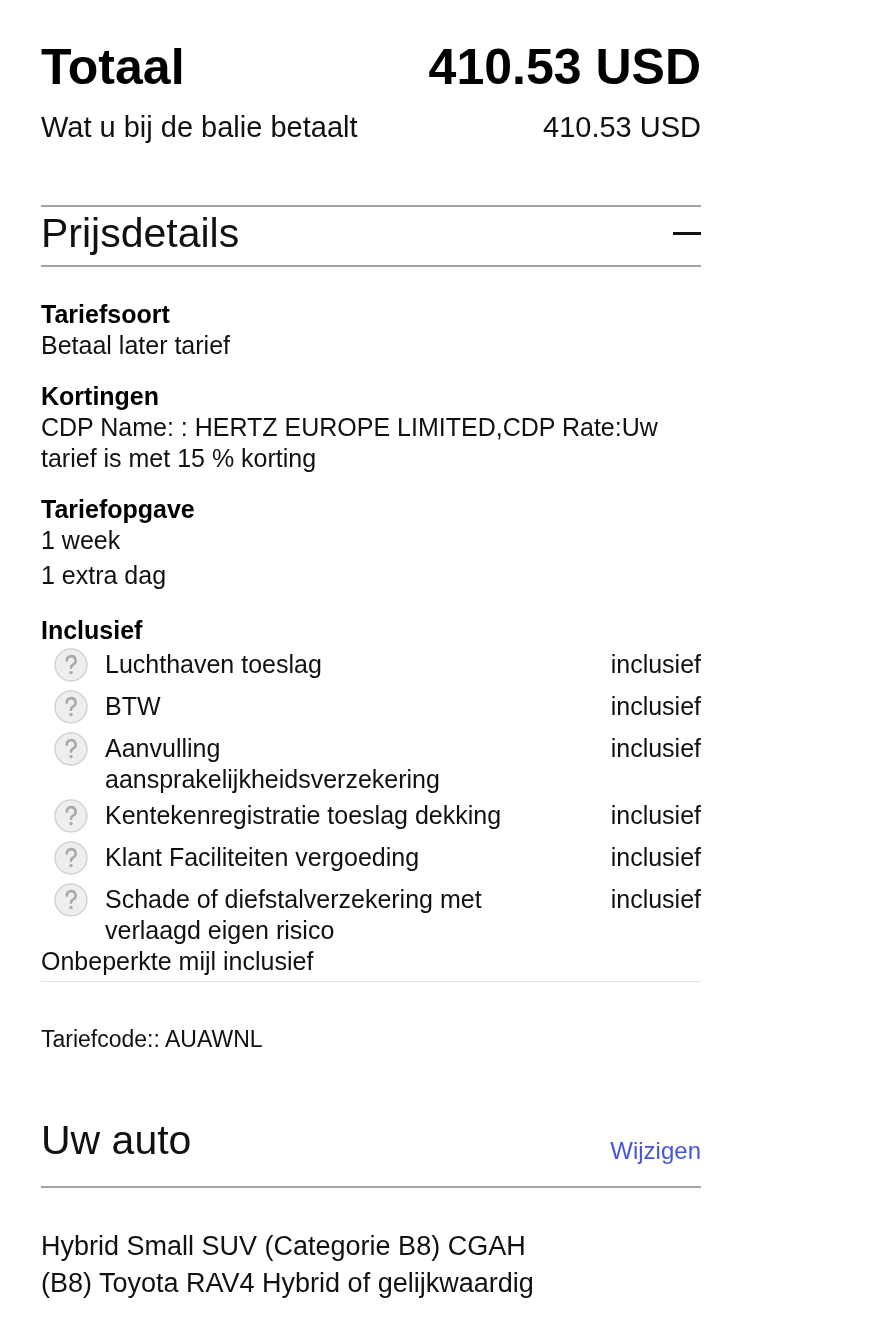 The image size is (870, 1340). I want to click on detail-text: 1 week, so click(81, 540).